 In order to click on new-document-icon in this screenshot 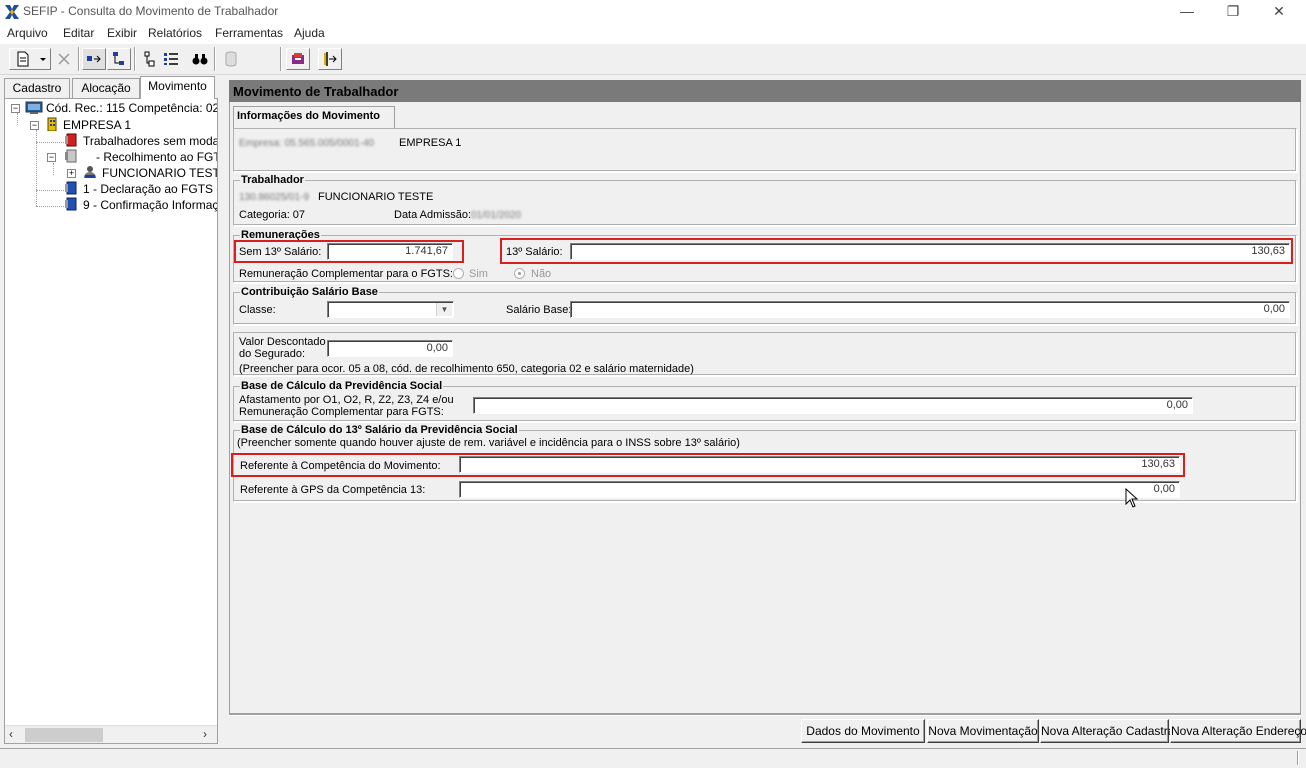, I will do `click(31, 59)`.